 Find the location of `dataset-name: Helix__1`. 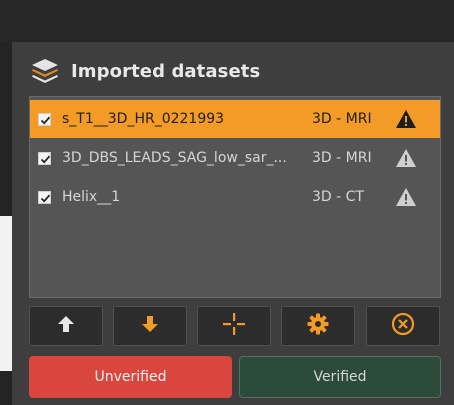

dataset-name: Helix__1 is located at coordinates (91, 197).